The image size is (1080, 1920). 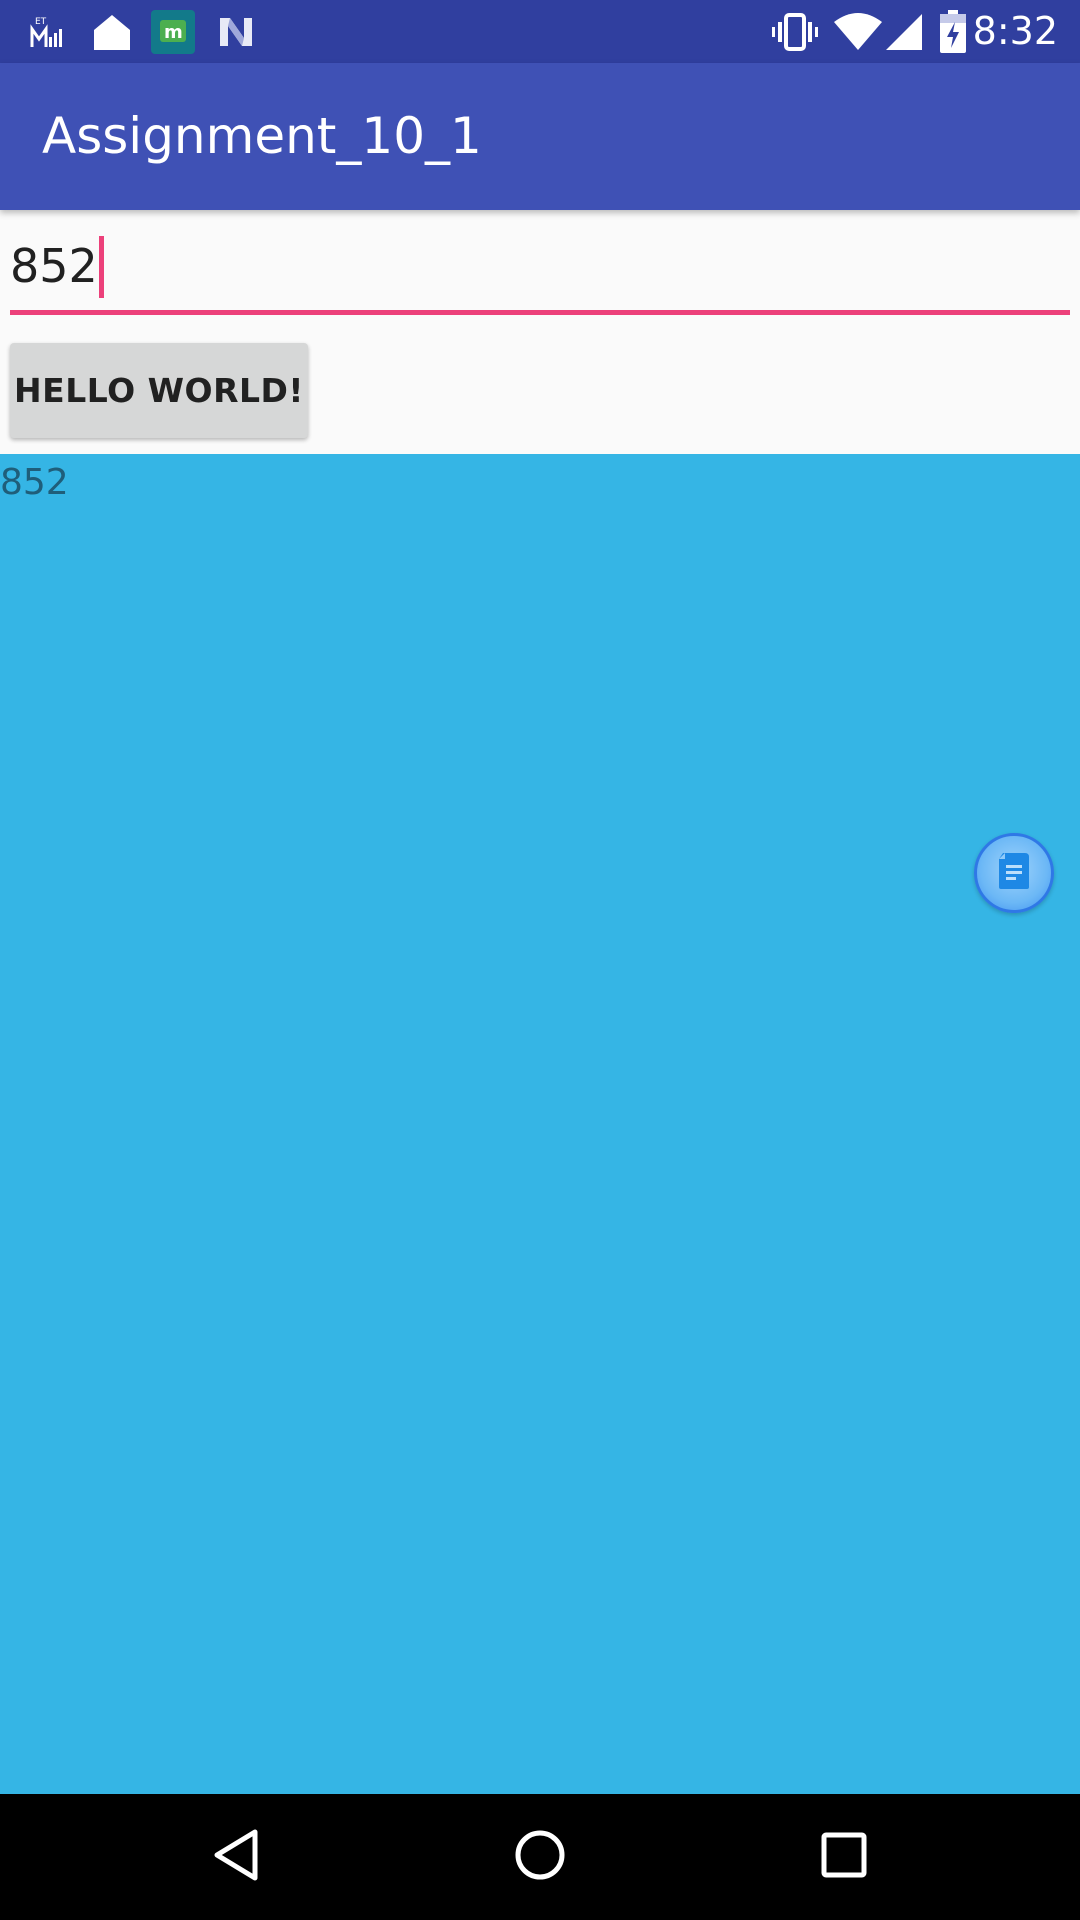 I want to click on recents-button, so click(x=844, y=1857).